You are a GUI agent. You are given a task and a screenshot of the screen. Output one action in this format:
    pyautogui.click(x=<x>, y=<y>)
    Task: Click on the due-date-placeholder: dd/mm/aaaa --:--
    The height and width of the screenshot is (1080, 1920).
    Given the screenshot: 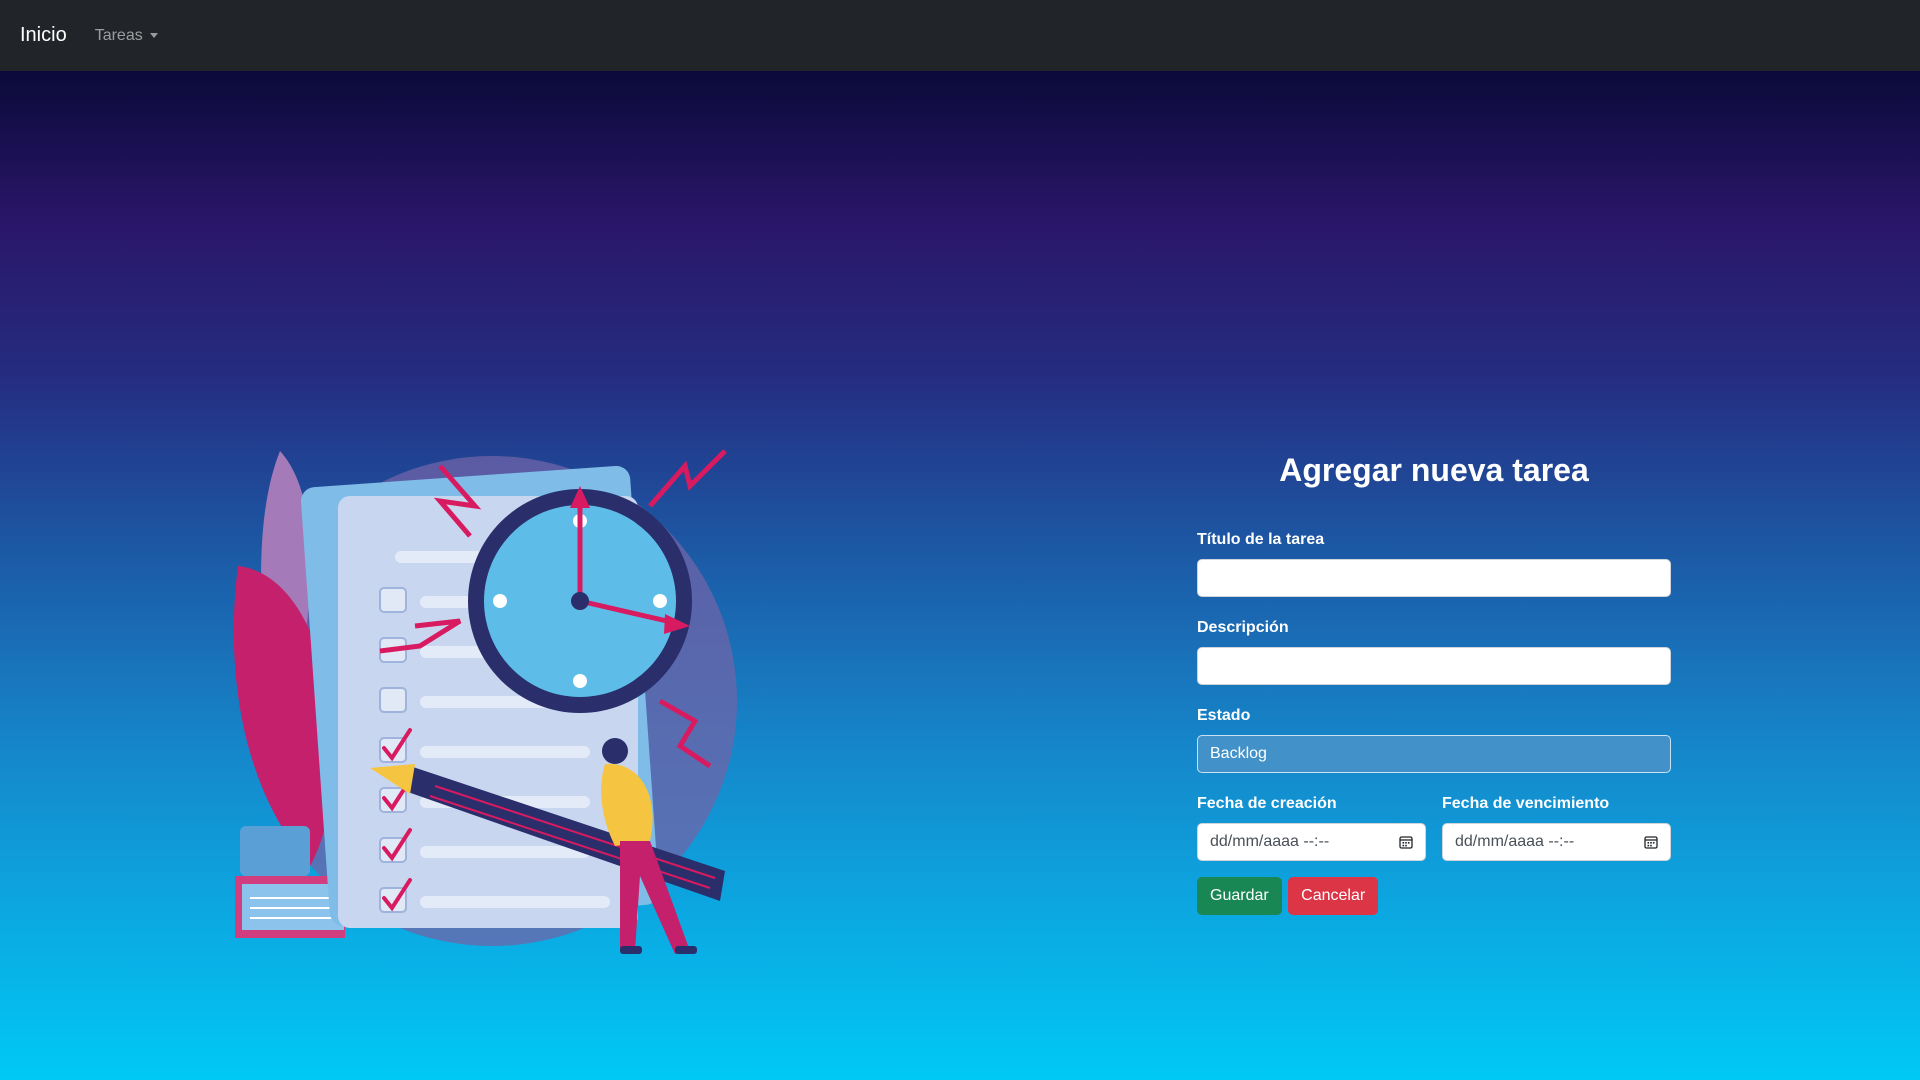 What is the action you would take?
    pyautogui.click(x=1515, y=842)
    